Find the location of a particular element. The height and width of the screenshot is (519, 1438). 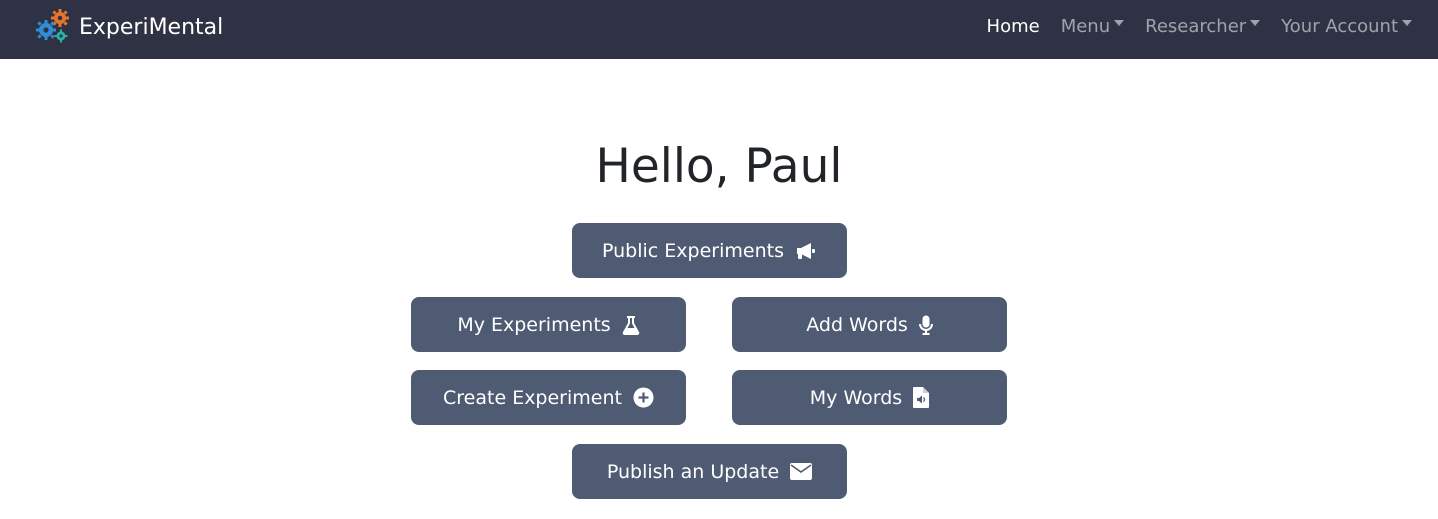

publish-update-button: Publish an Update is located at coordinates (709, 471).